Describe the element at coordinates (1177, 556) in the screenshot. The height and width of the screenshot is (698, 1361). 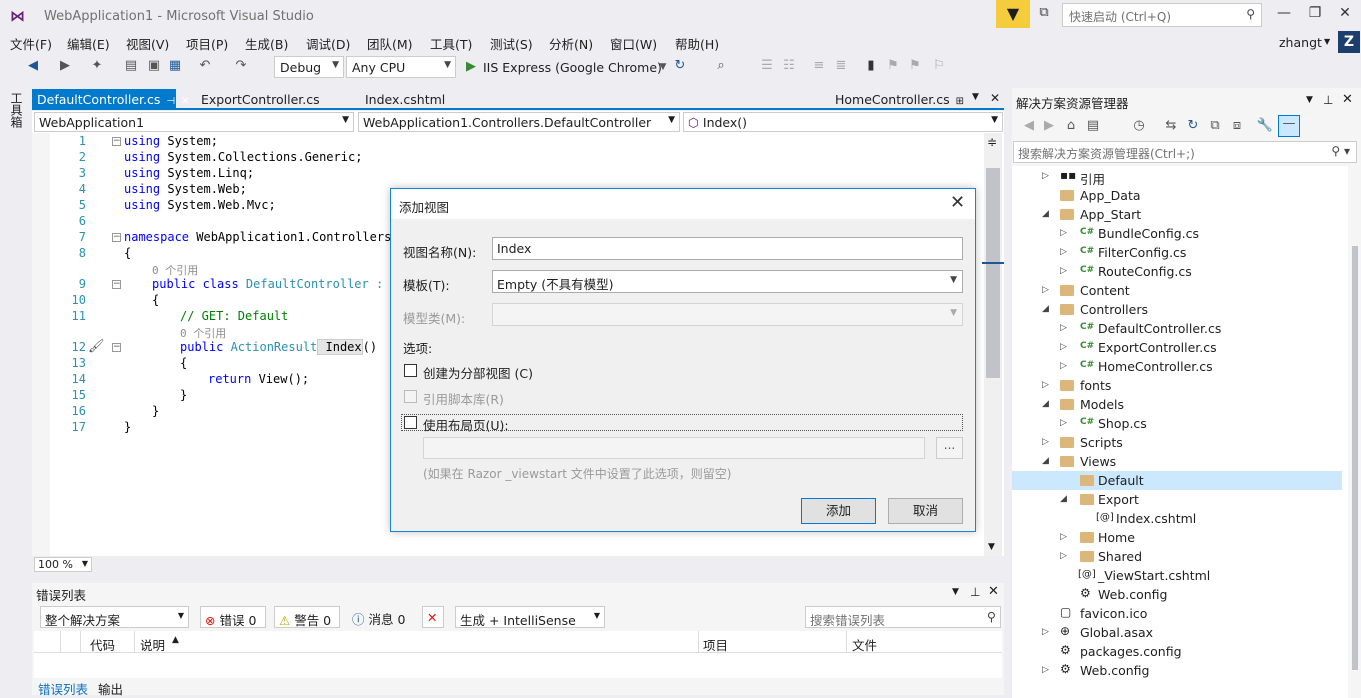
I see `tree-node-shared: ▷ Shared` at that location.